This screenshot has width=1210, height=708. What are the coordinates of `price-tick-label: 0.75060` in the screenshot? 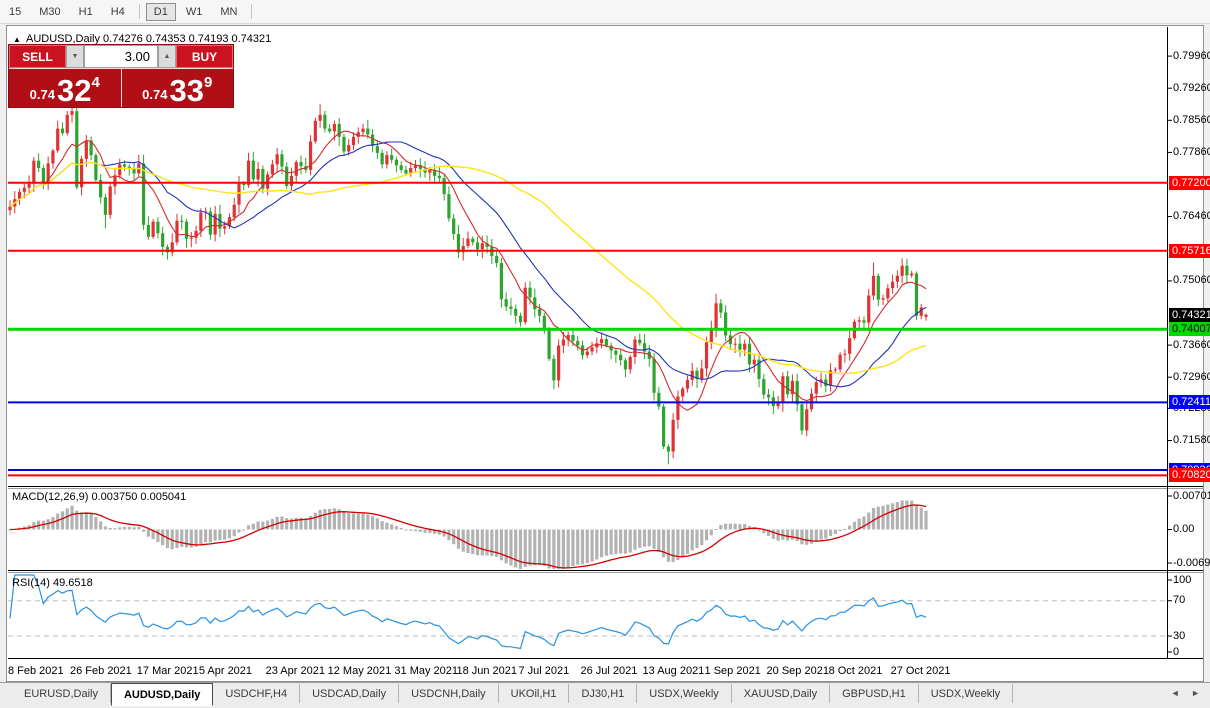 It's located at (1191, 280).